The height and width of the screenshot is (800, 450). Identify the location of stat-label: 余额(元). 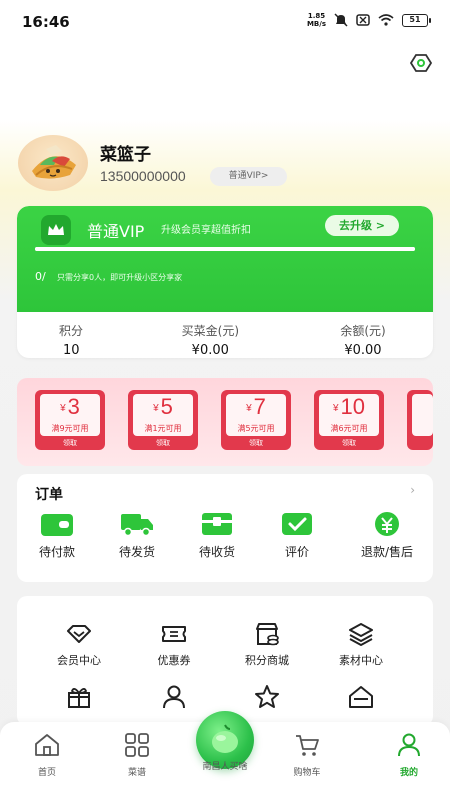
(363, 331).